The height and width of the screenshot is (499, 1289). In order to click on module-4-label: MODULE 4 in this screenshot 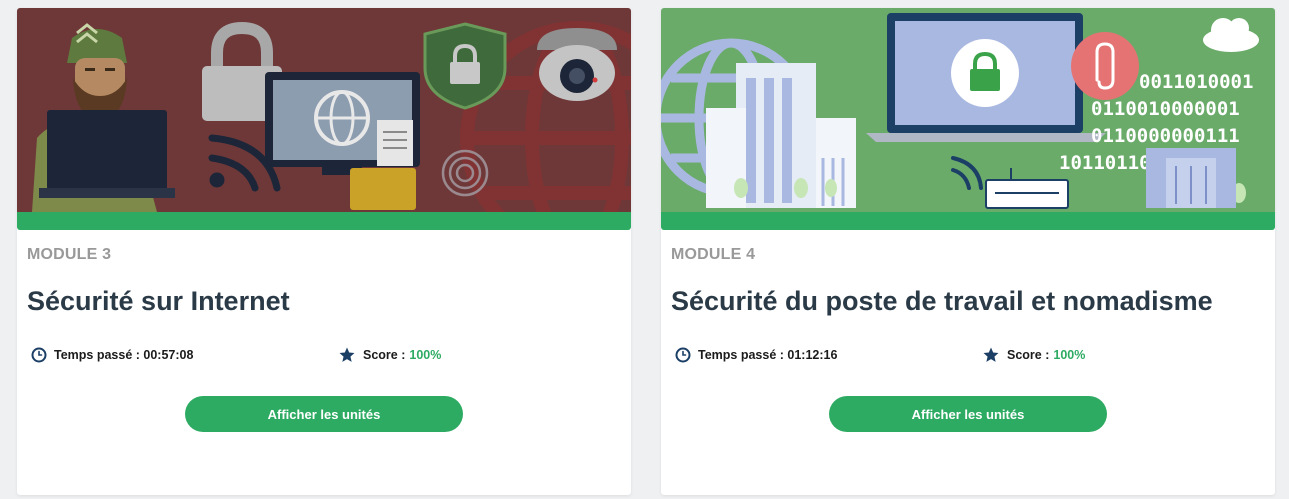, I will do `click(713, 254)`.